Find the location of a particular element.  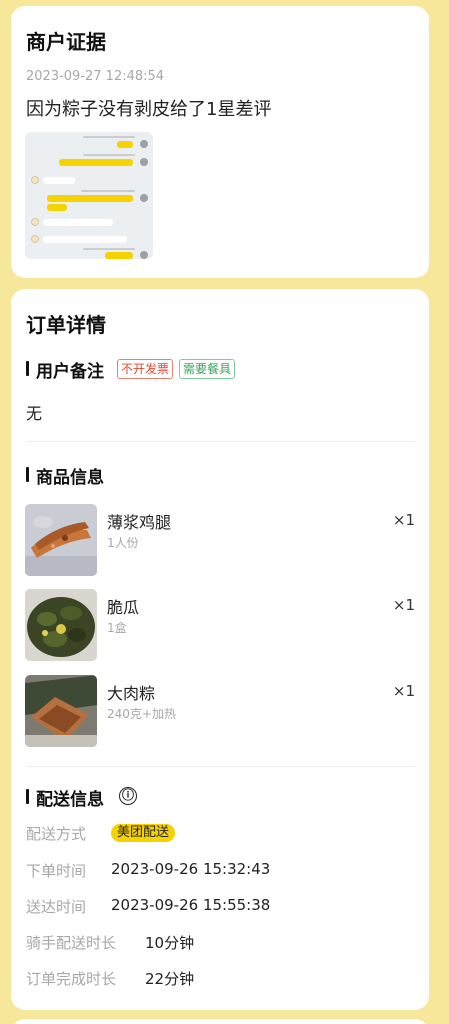

product-name: 薄浆鸡腿 is located at coordinates (139, 522).